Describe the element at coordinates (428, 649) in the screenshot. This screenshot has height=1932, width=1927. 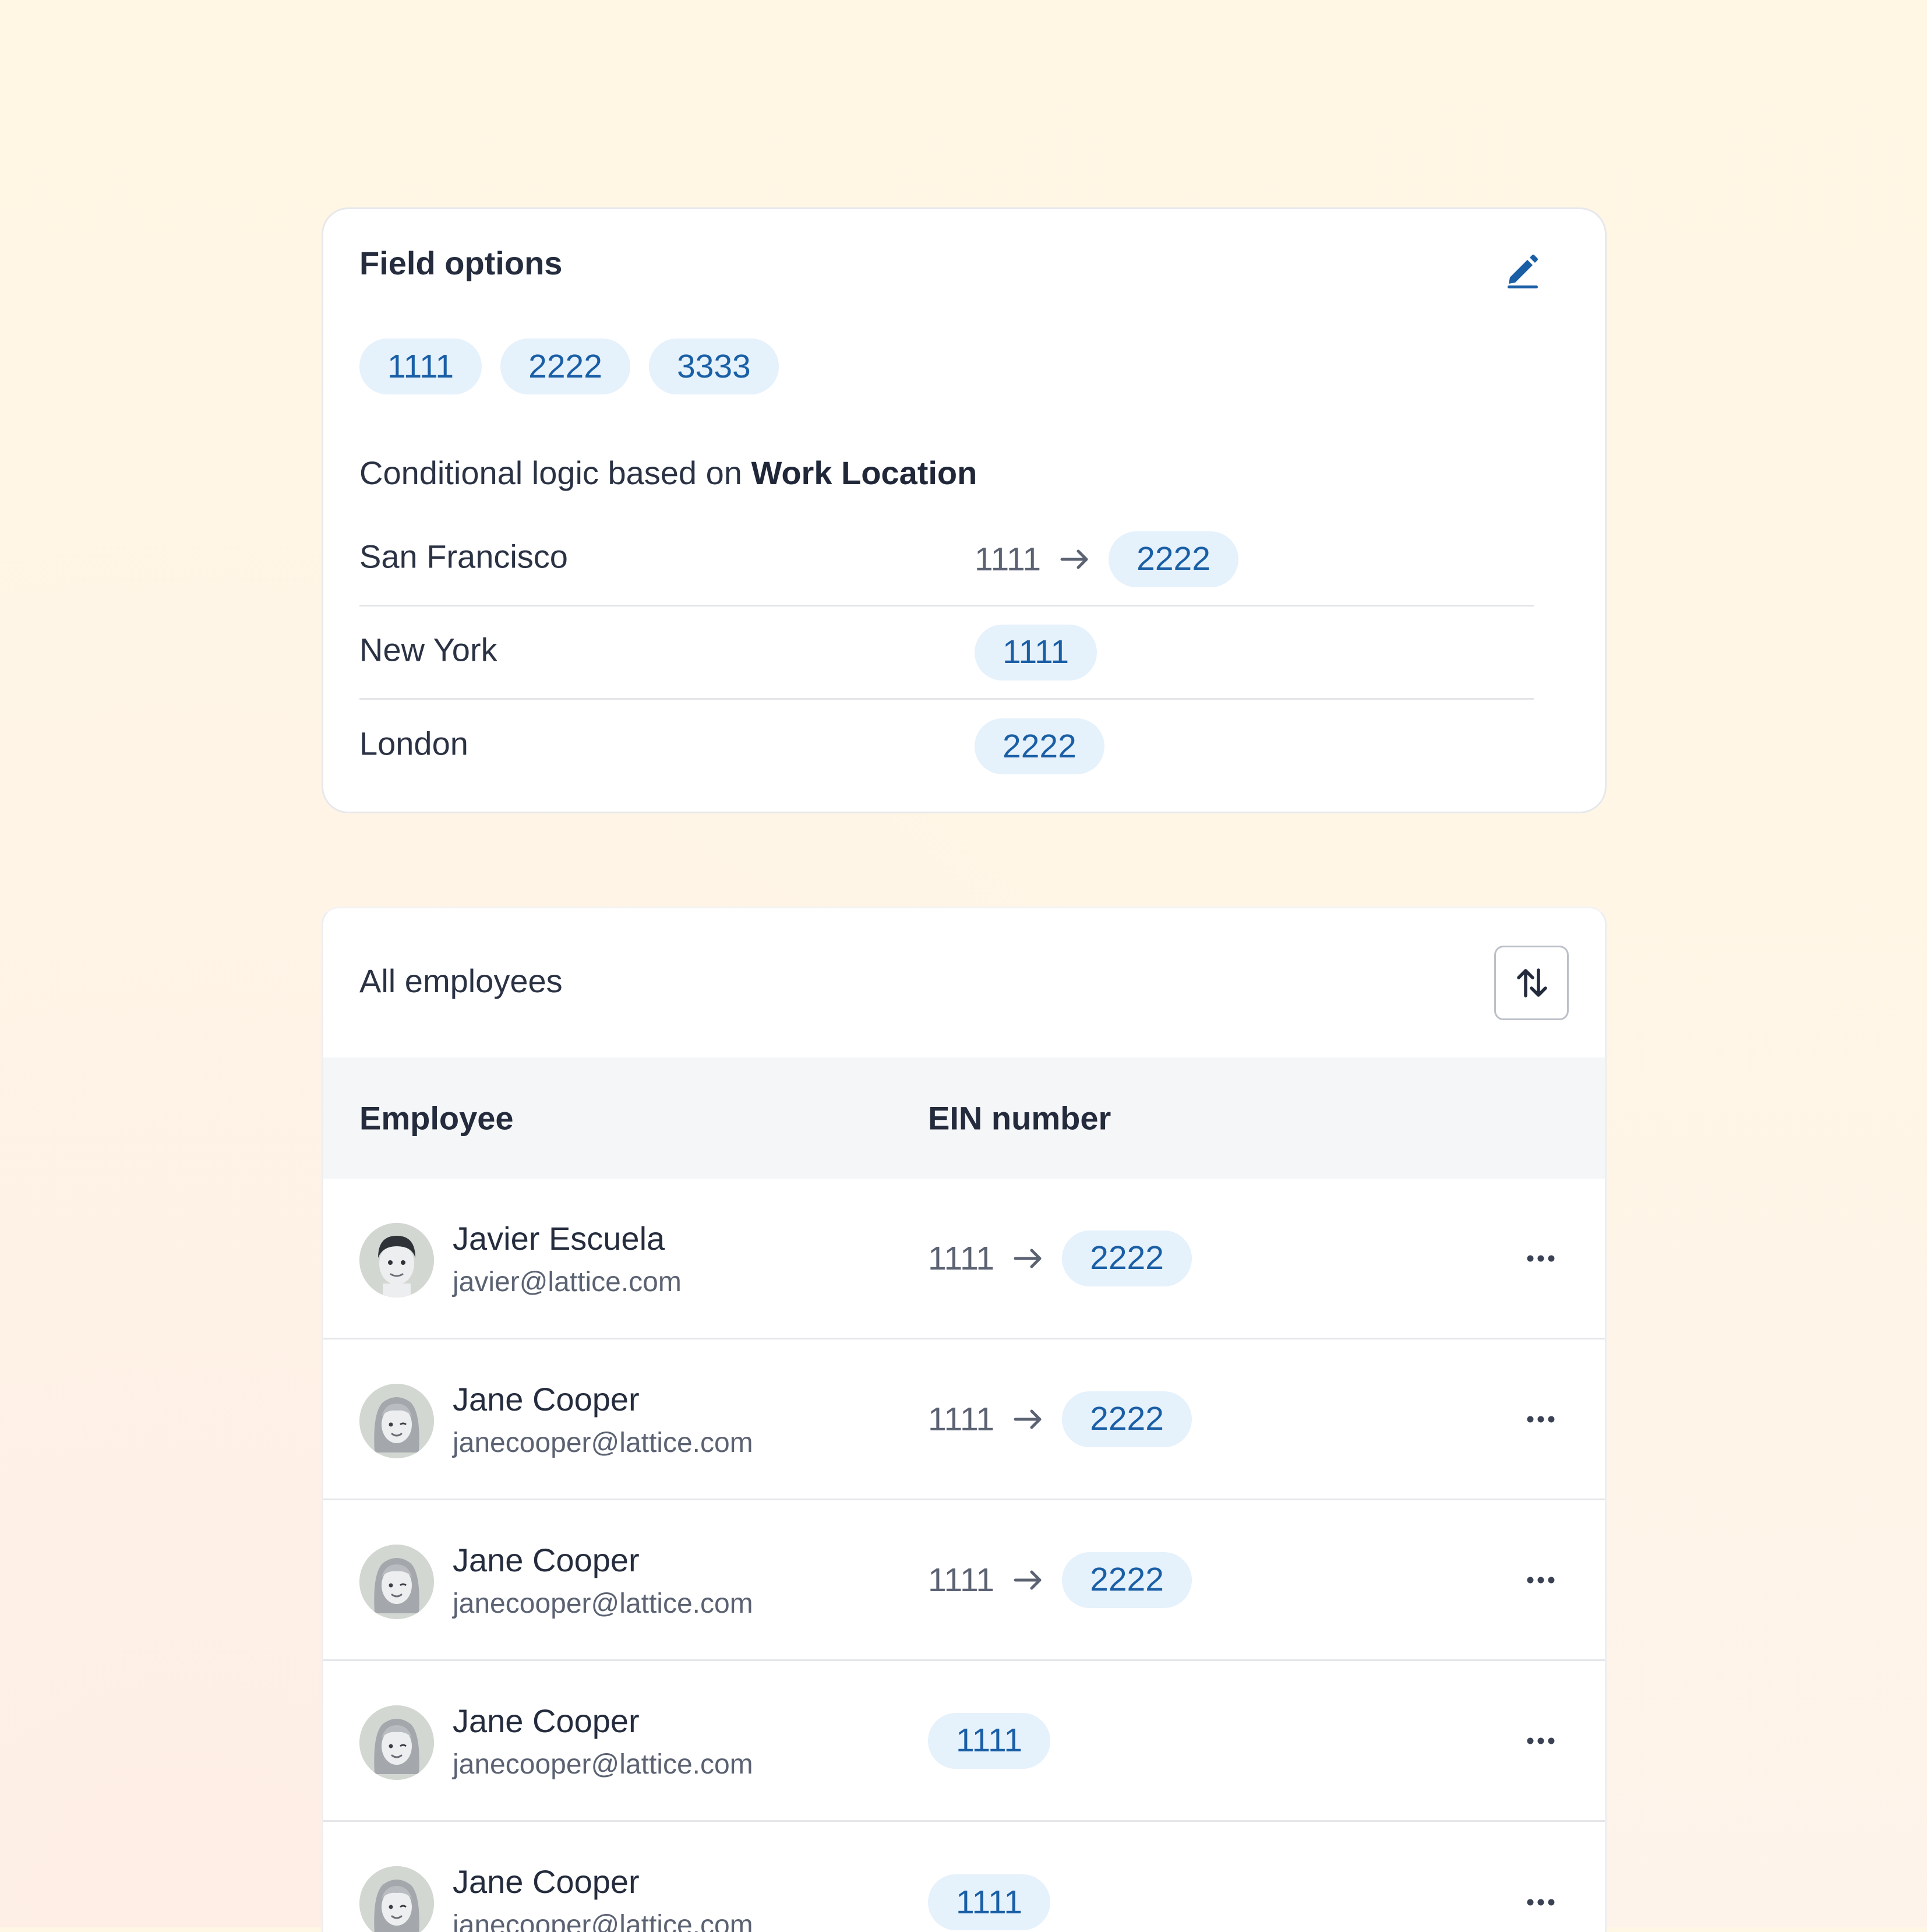
I see `rule-city: New York` at that location.